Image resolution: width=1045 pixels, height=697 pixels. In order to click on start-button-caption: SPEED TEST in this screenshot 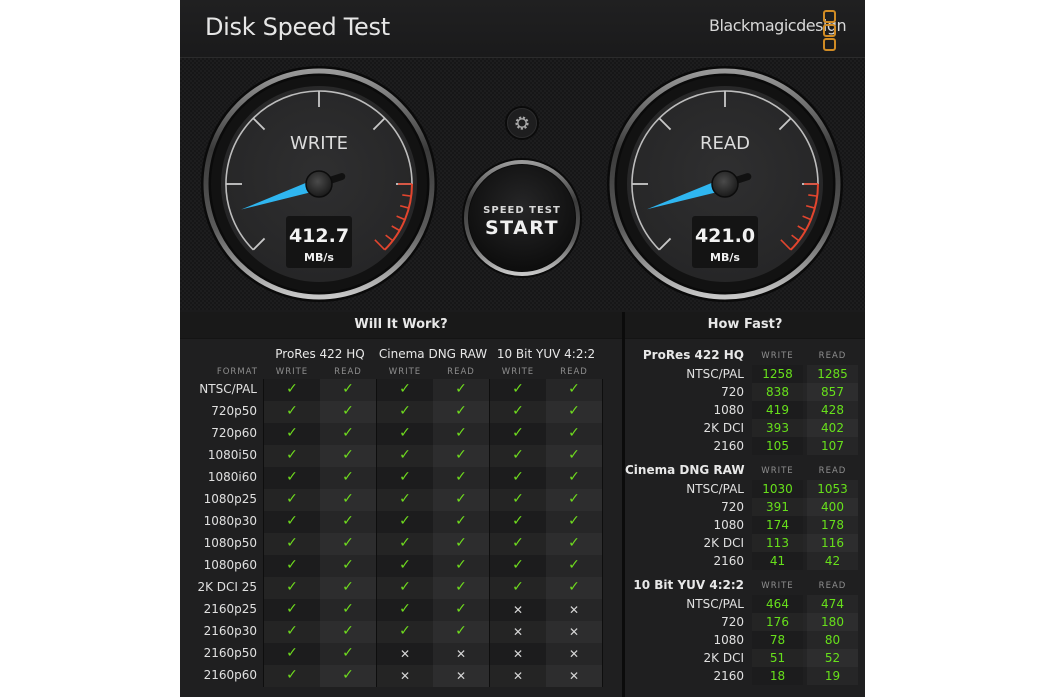, I will do `click(522, 210)`.